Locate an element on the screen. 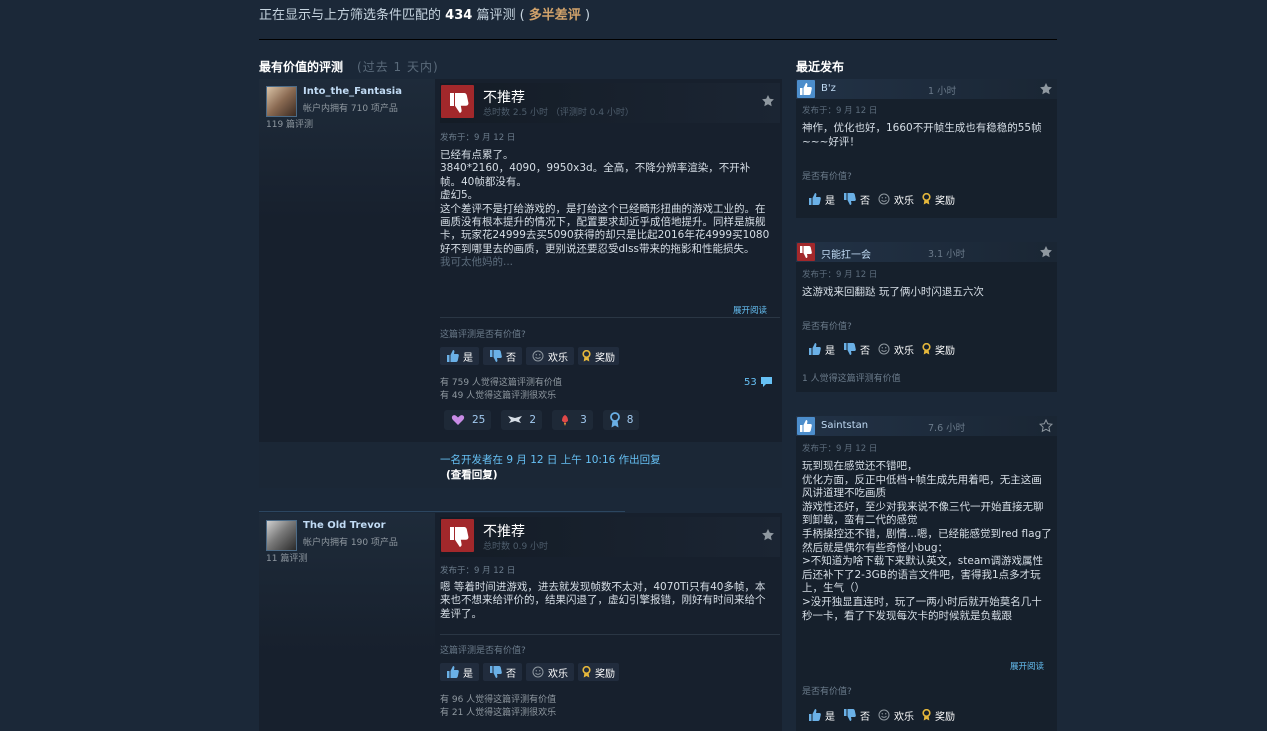 This screenshot has width=1267, height=731. medal-icon is located at coordinates (614, 420).